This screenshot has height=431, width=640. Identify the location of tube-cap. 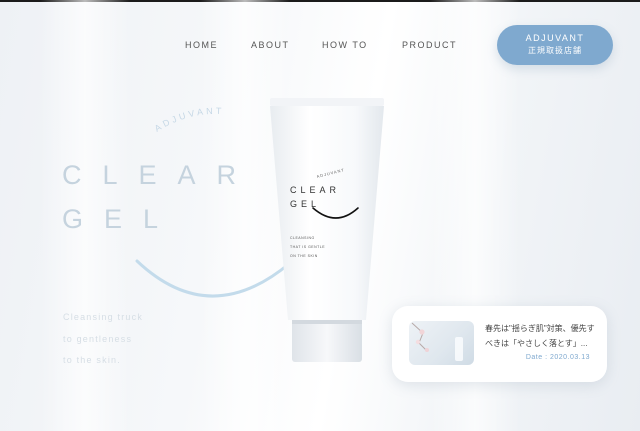
(327, 341).